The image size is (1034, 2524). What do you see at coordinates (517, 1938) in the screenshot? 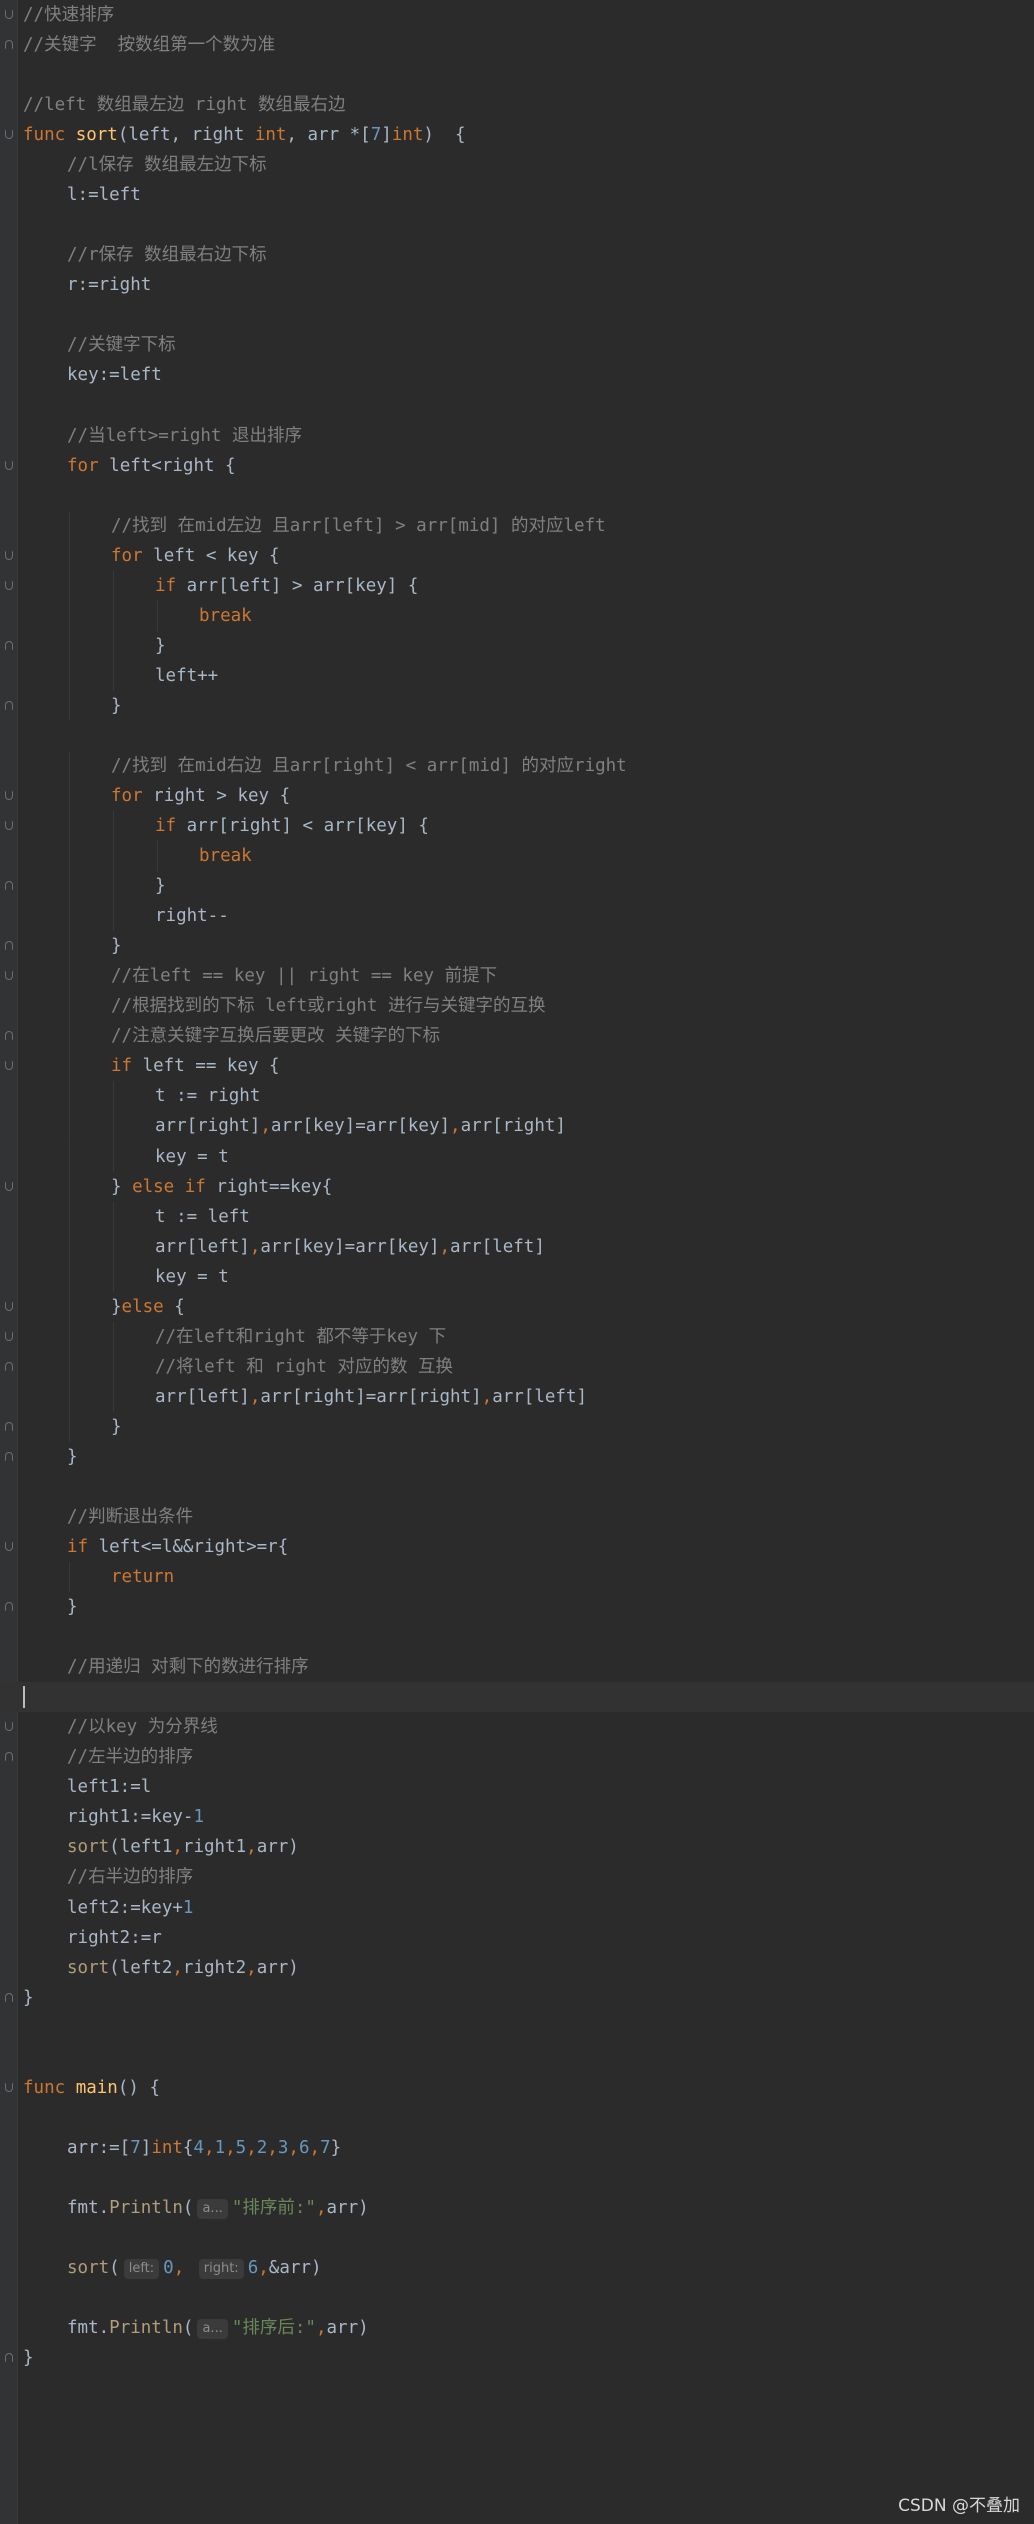
I see `code-line: right2:=r` at bounding box center [517, 1938].